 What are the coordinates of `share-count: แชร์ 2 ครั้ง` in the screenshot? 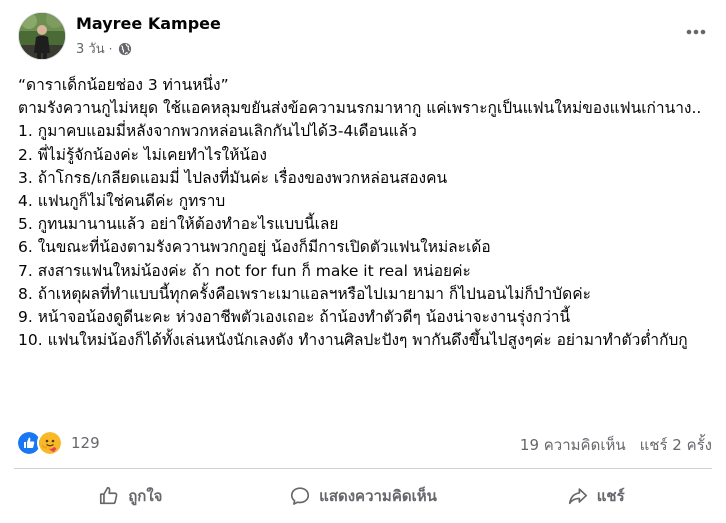 It's located at (676, 445).